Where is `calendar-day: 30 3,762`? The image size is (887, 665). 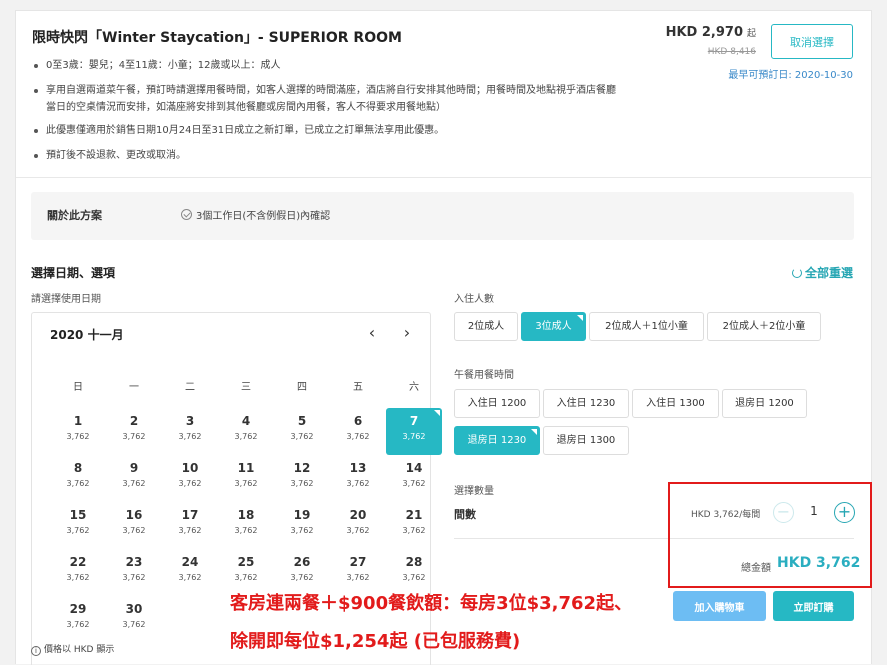 calendar-day: 30 3,762 is located at coordinates (134, 619).